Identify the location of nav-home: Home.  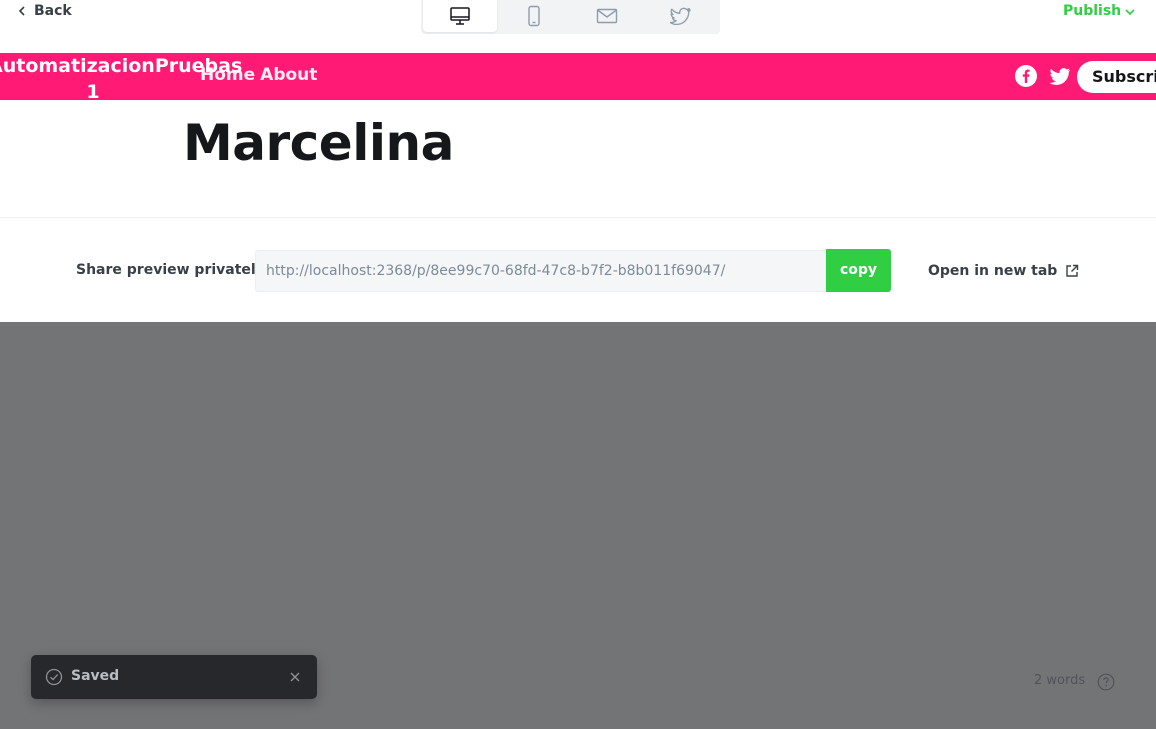
(227, 75).